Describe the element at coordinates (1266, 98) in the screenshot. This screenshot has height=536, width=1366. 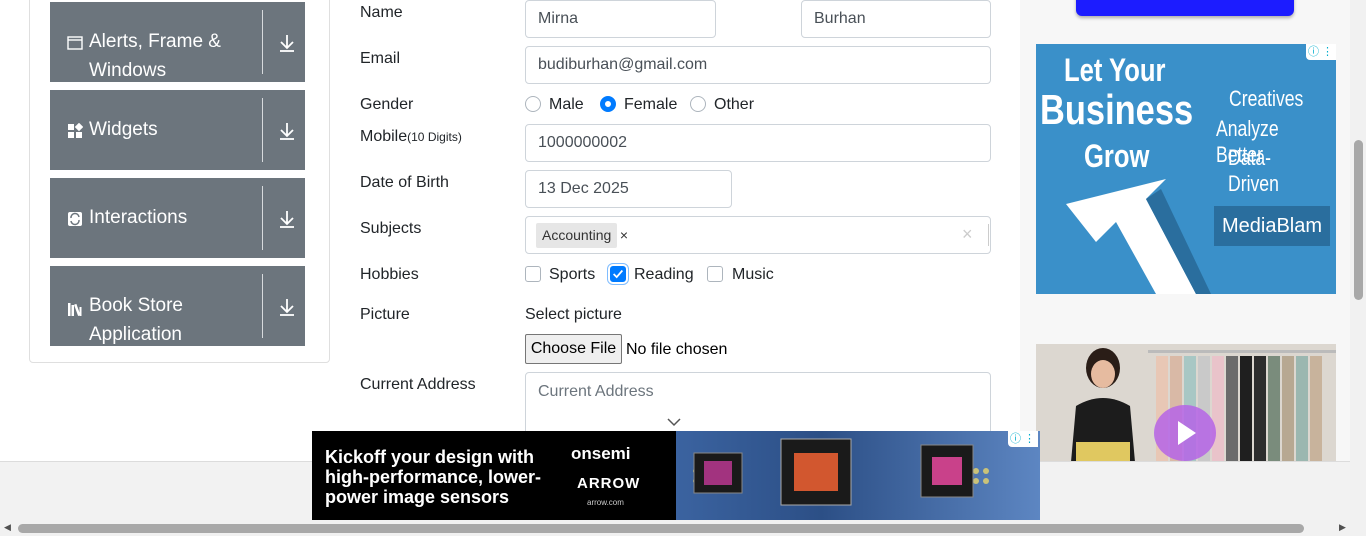
I see `ad-right-1: Creatives` at that location.